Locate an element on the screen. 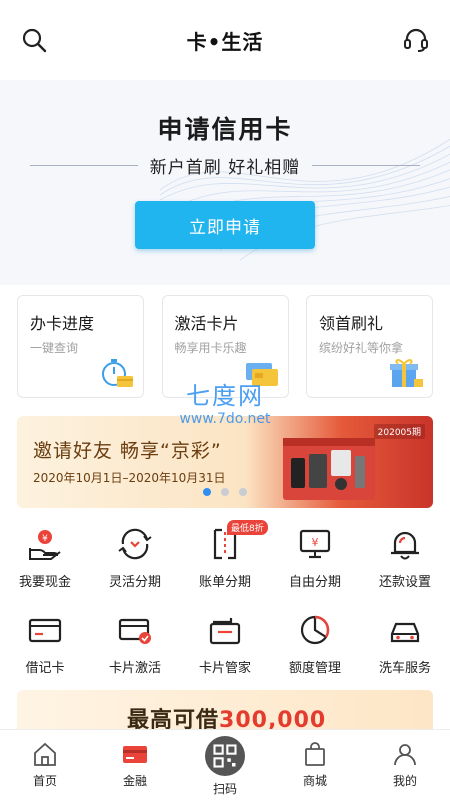 Image resolution: width=450 pixels, height=800 pixels. free-installment-icon: ¥ is located at coordinates (315, 544).